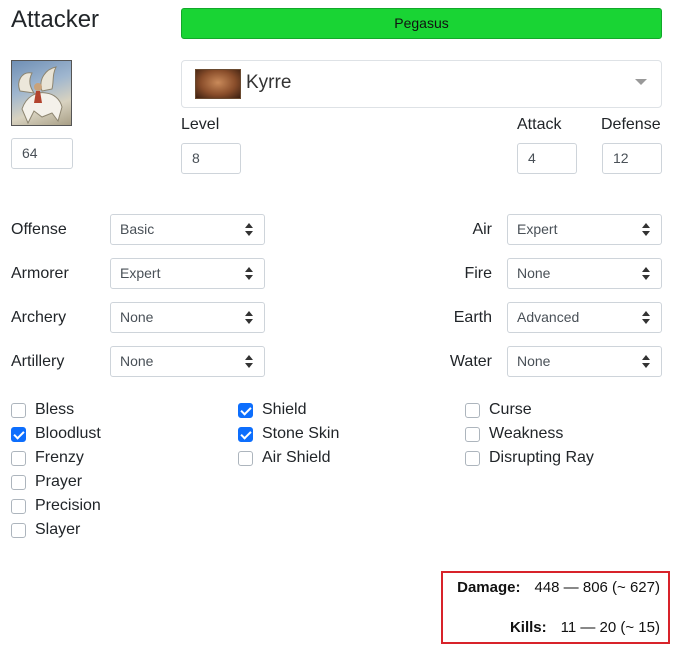  Describe the element at coordinates (610, 627) in the screenshot. I see `kills-value: 11 — 20 (~ 15)` at that location.